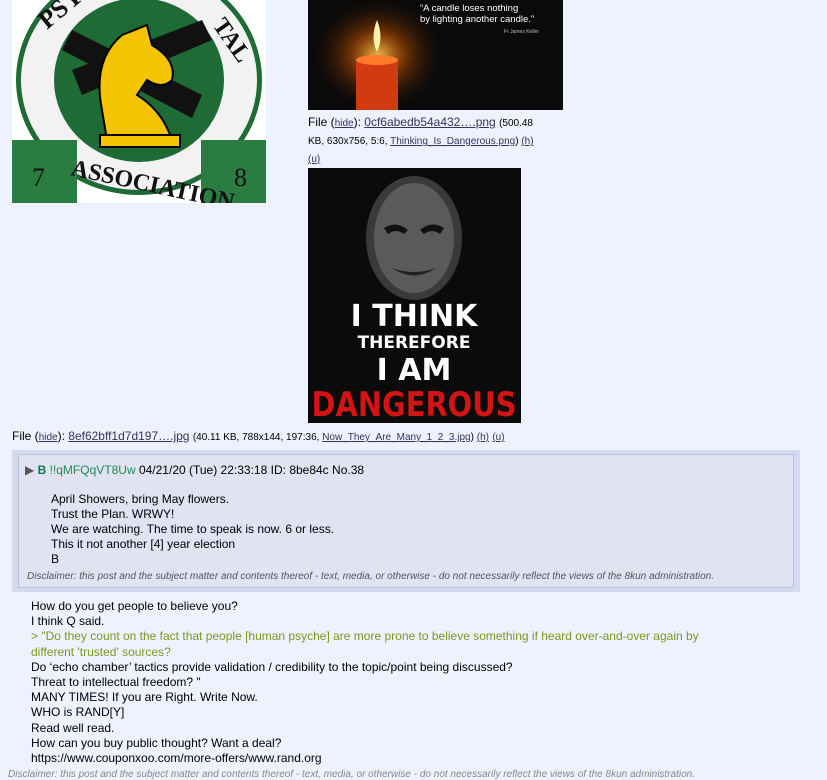 The image size is (827, 780). What do you see at coordinates (101, 651) in the screenshot?
I see `op-quote-line: different 'trusted' sources?` at bounding box center [101, 651].